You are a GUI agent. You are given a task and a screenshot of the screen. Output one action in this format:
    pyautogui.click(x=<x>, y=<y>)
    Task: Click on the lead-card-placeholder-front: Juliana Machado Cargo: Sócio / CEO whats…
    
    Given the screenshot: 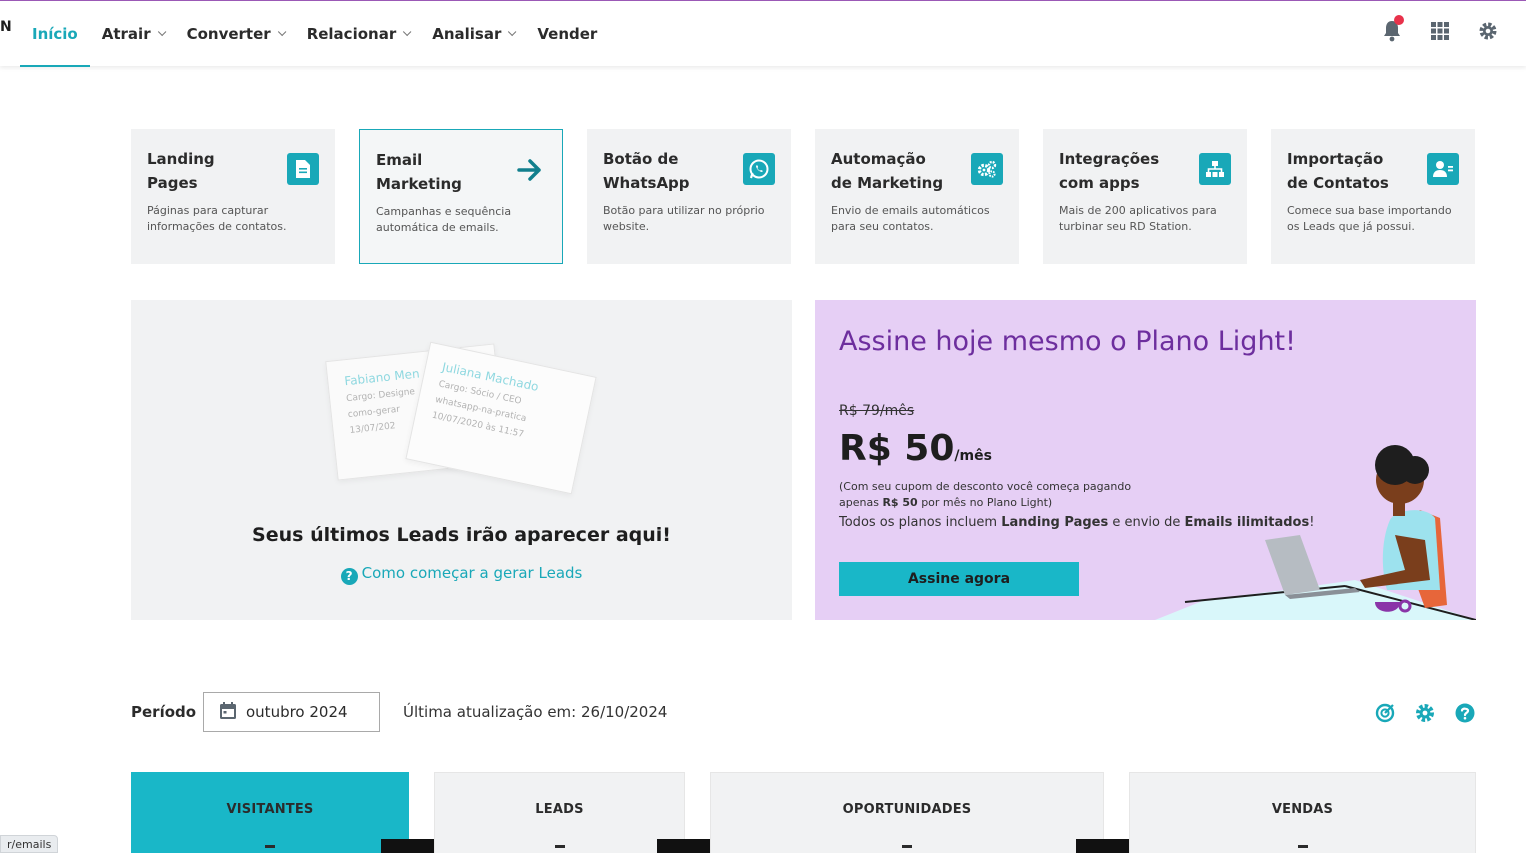 What is the action you would take?
    pyautogui.click(x=501, y=418)
    